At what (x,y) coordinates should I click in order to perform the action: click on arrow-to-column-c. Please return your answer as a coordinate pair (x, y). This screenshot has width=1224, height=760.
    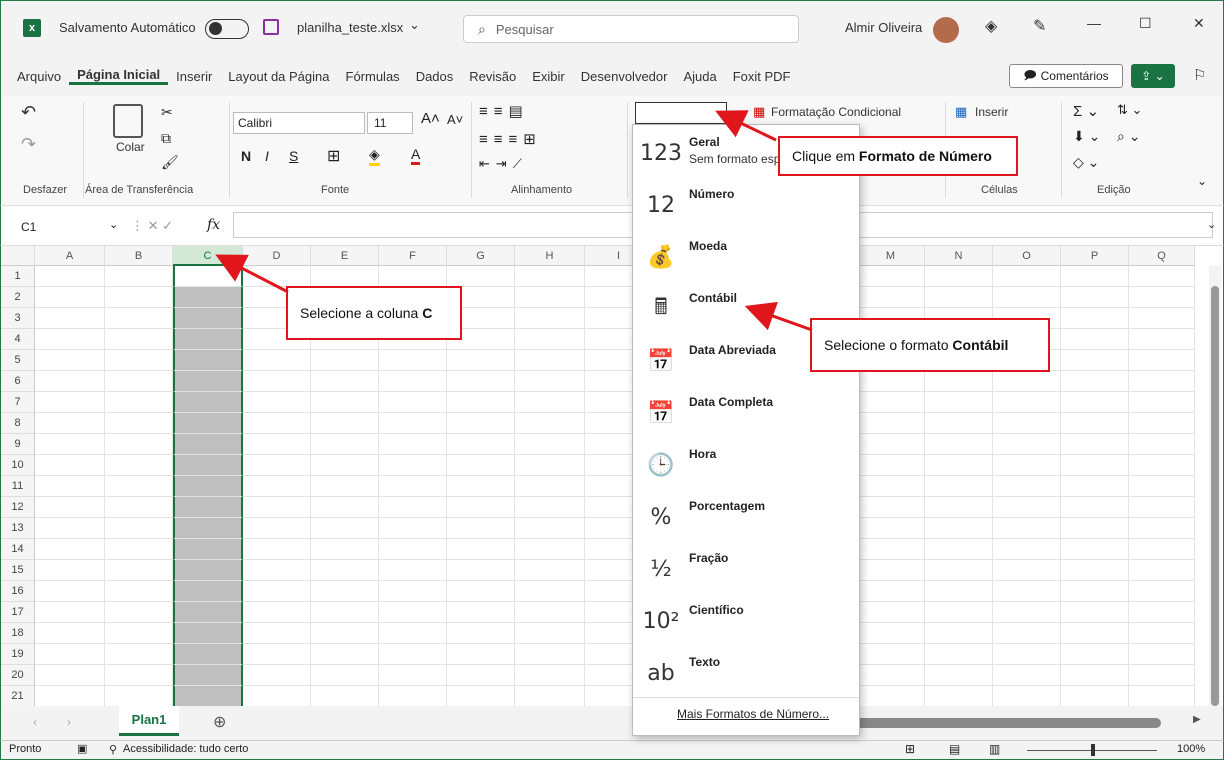
    Looking at the image, I should click on (252, 274).